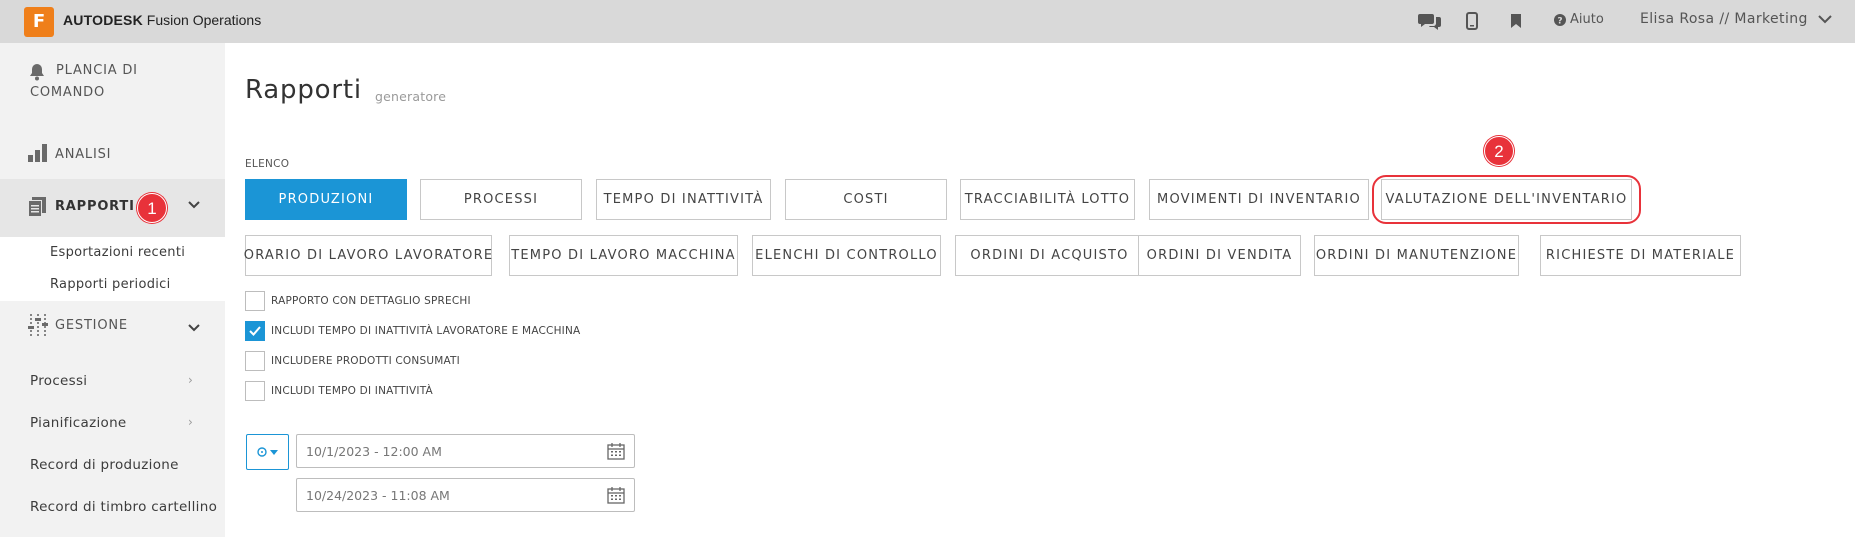 This screenshot has width=1855, height=537. Describe the element at coordinates (465, 451) in the screenshot. I see `start-date-input: 10/1/2023 - 12:00 AM` at that location.